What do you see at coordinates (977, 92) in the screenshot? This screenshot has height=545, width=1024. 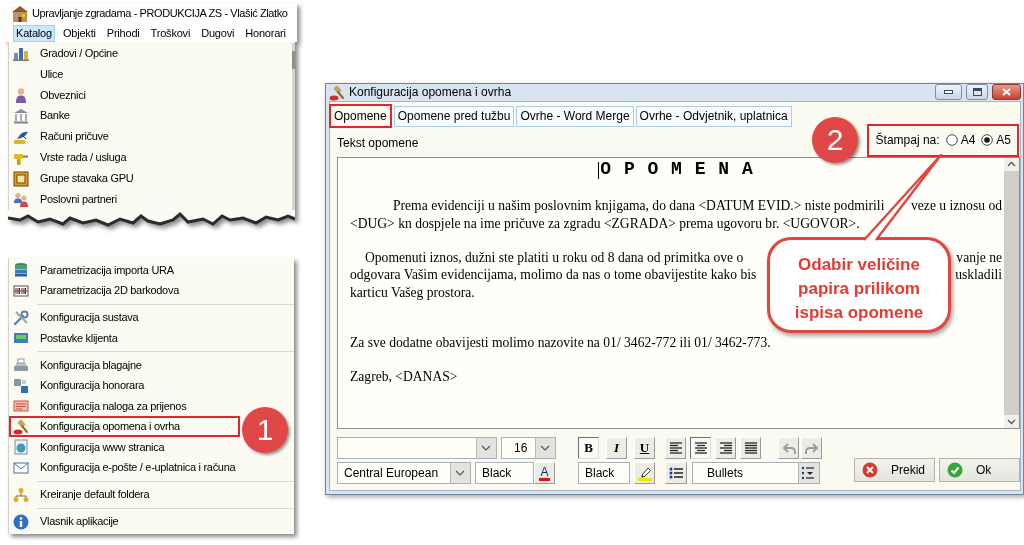 I see `maximize-button` at bounding box center [977, 92].